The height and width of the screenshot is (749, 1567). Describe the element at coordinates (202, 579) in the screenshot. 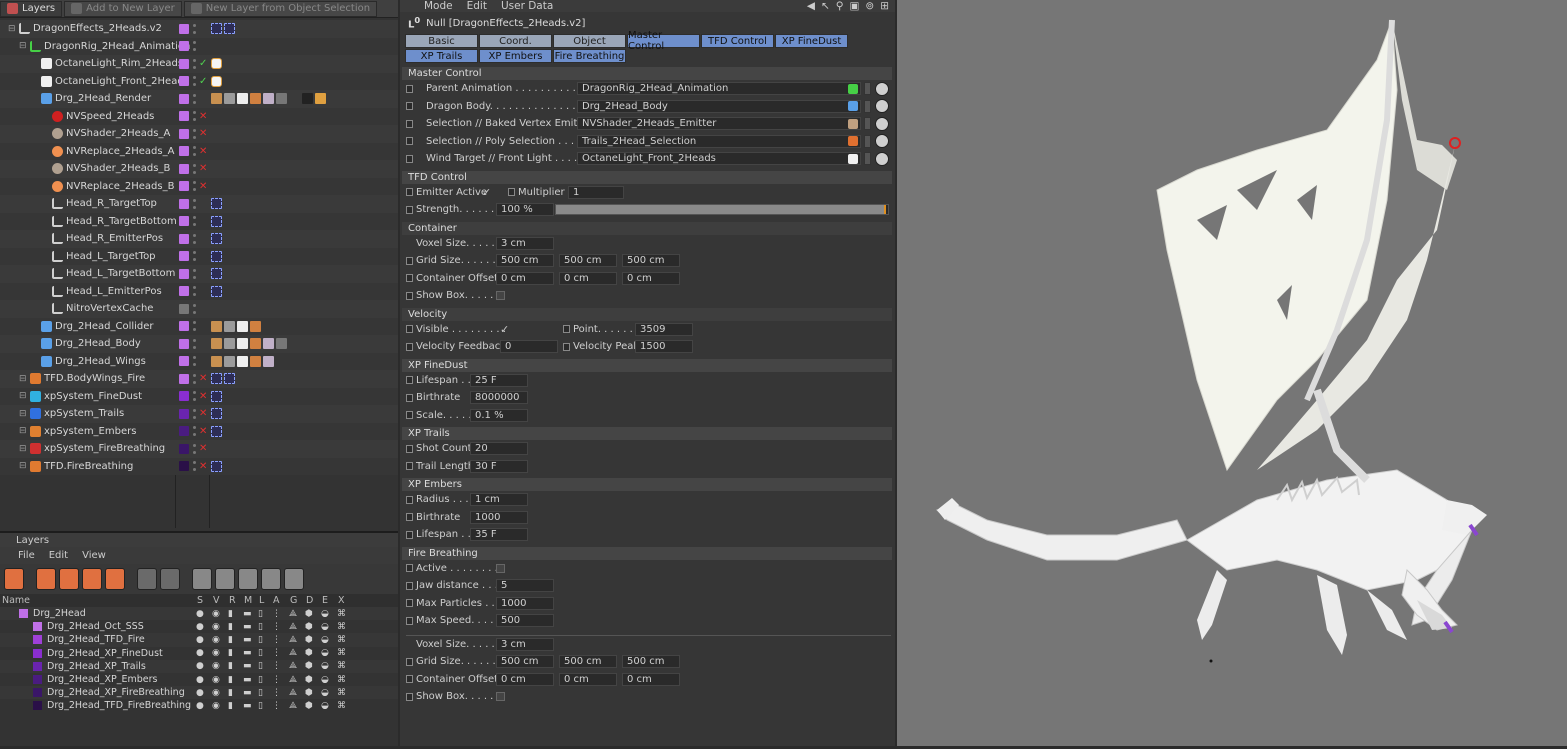

I see `select-objects-icon` at that location.